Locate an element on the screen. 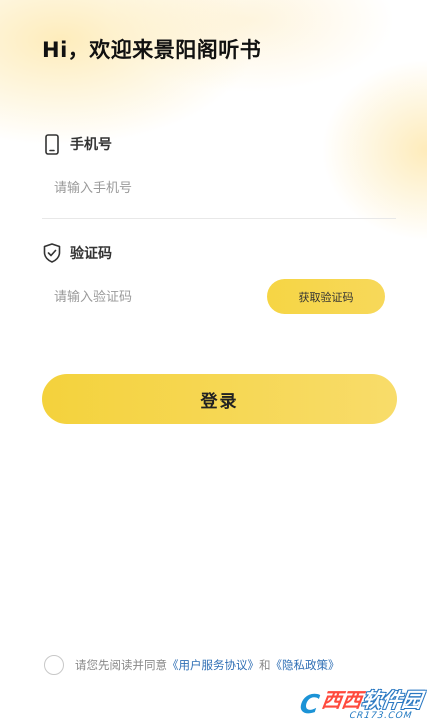 This screenshot has height=725, width=427. phone-input is located at coordinates (154, 188).